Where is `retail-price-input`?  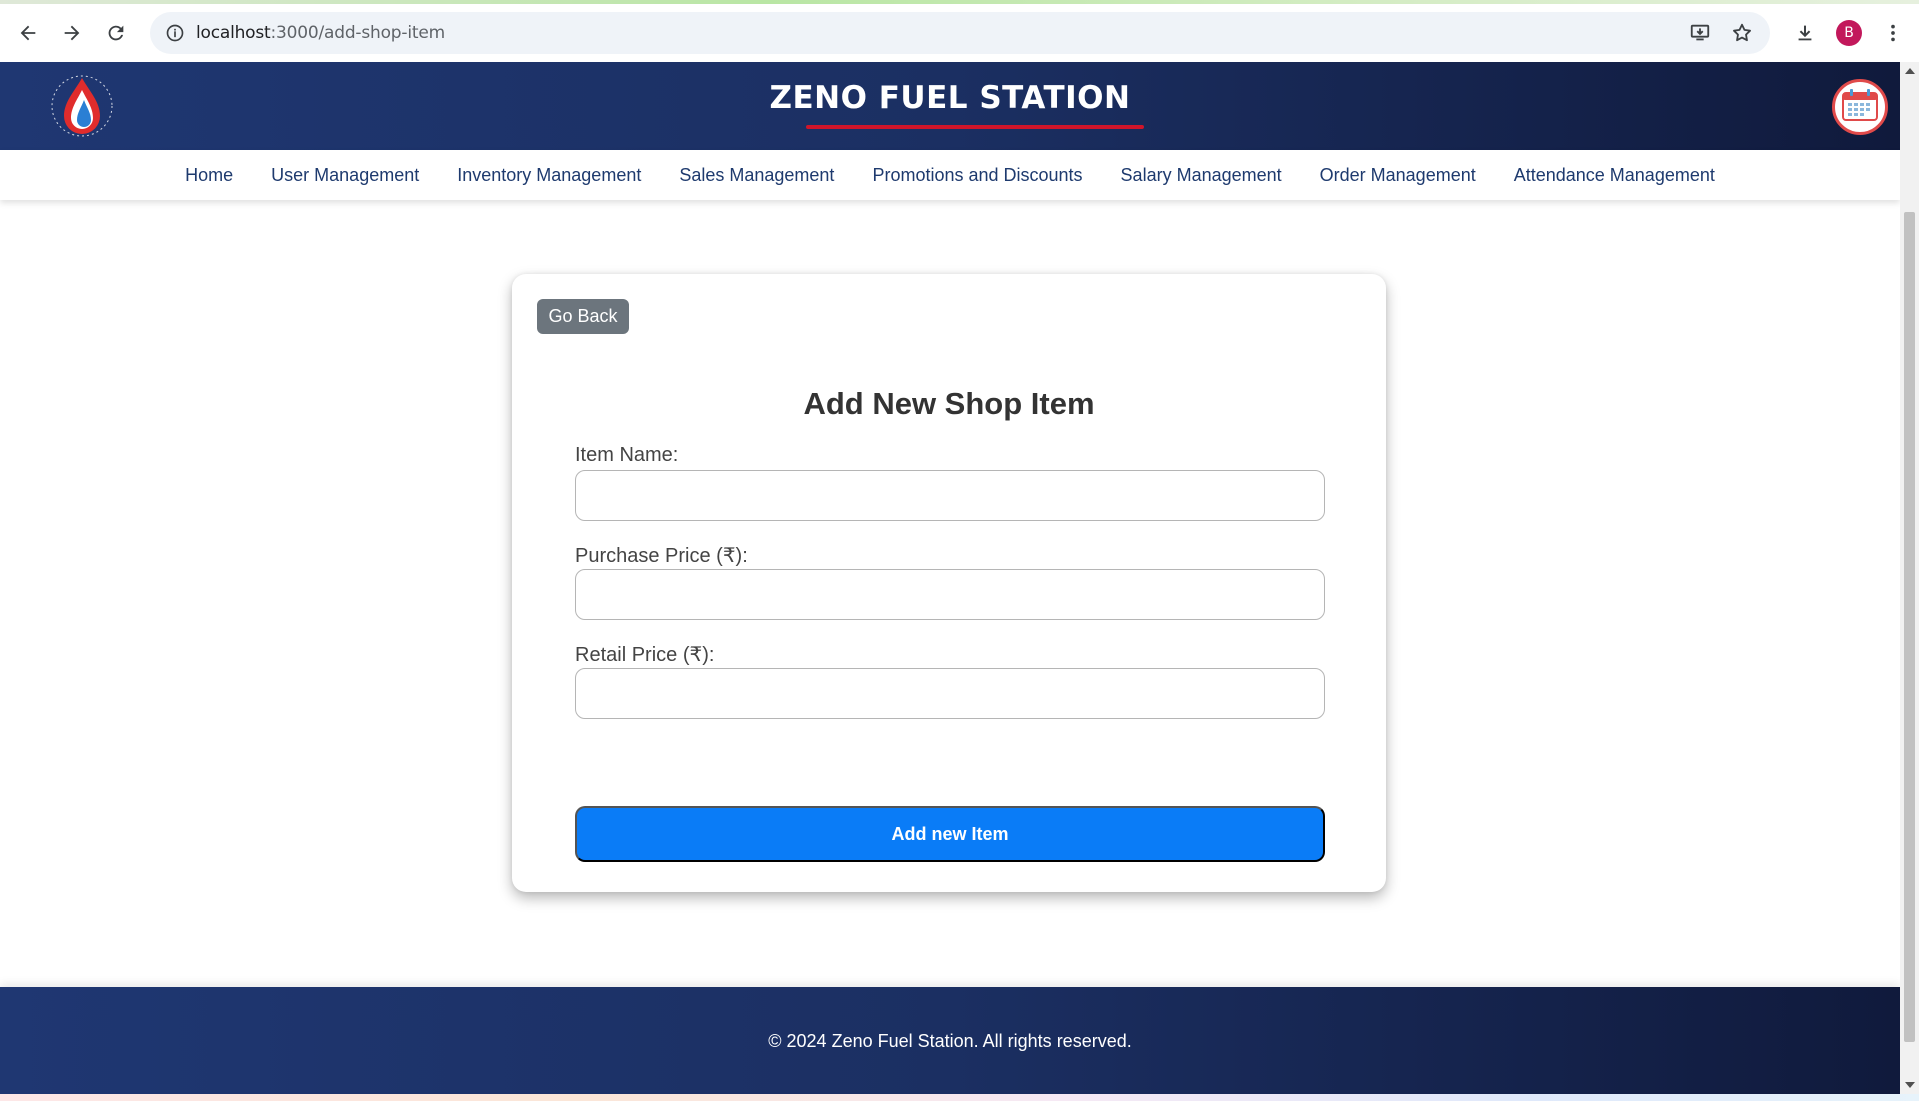 retail-price-input is located at coordinates (950, 693).